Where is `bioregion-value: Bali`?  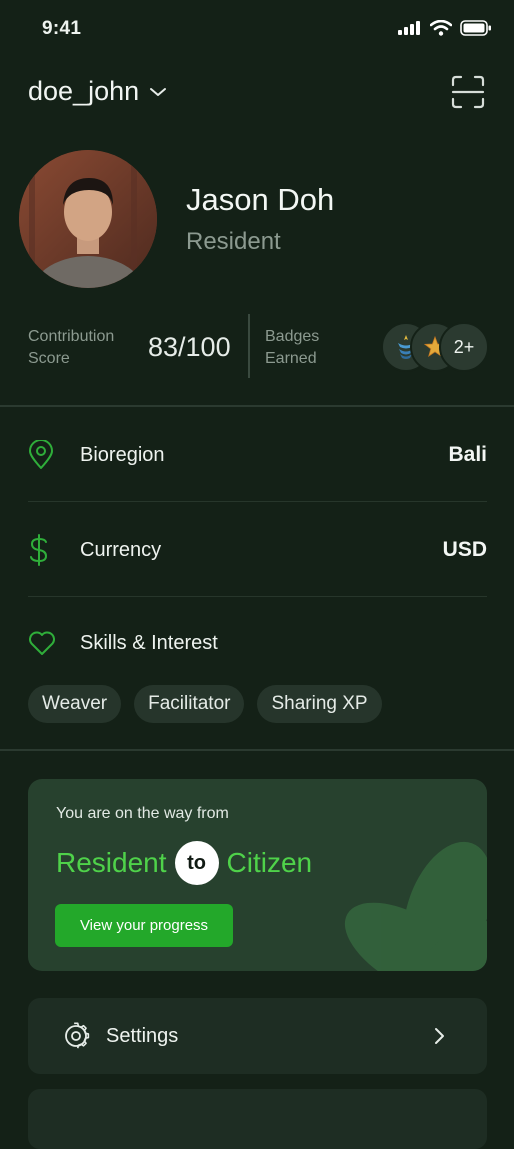 bioregion-value: Bali is located at coordinates (467, 454).